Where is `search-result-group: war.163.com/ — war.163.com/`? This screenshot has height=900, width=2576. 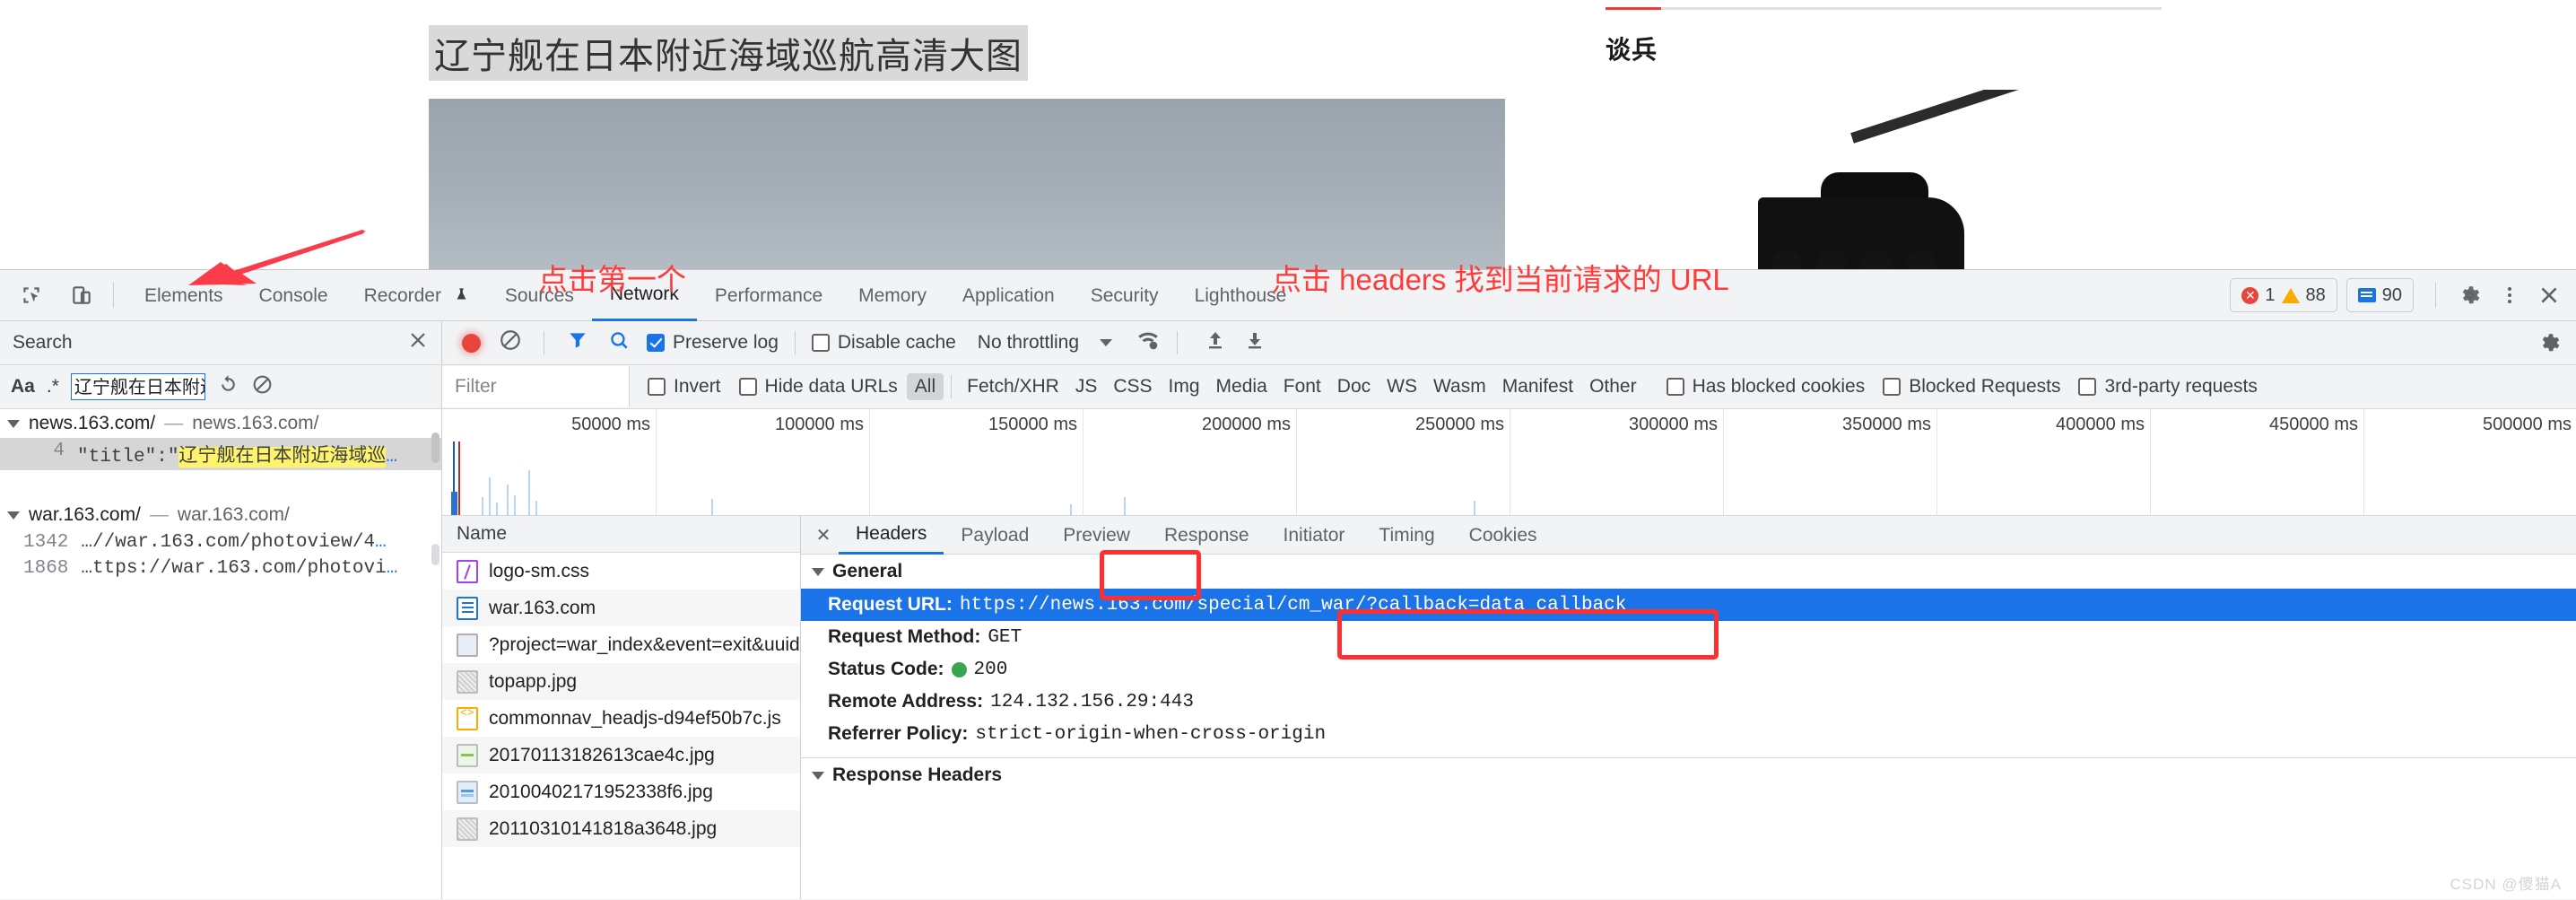 search-result-group: war.163.com/ — war.163.com/ is located at coordinates (220, 515).